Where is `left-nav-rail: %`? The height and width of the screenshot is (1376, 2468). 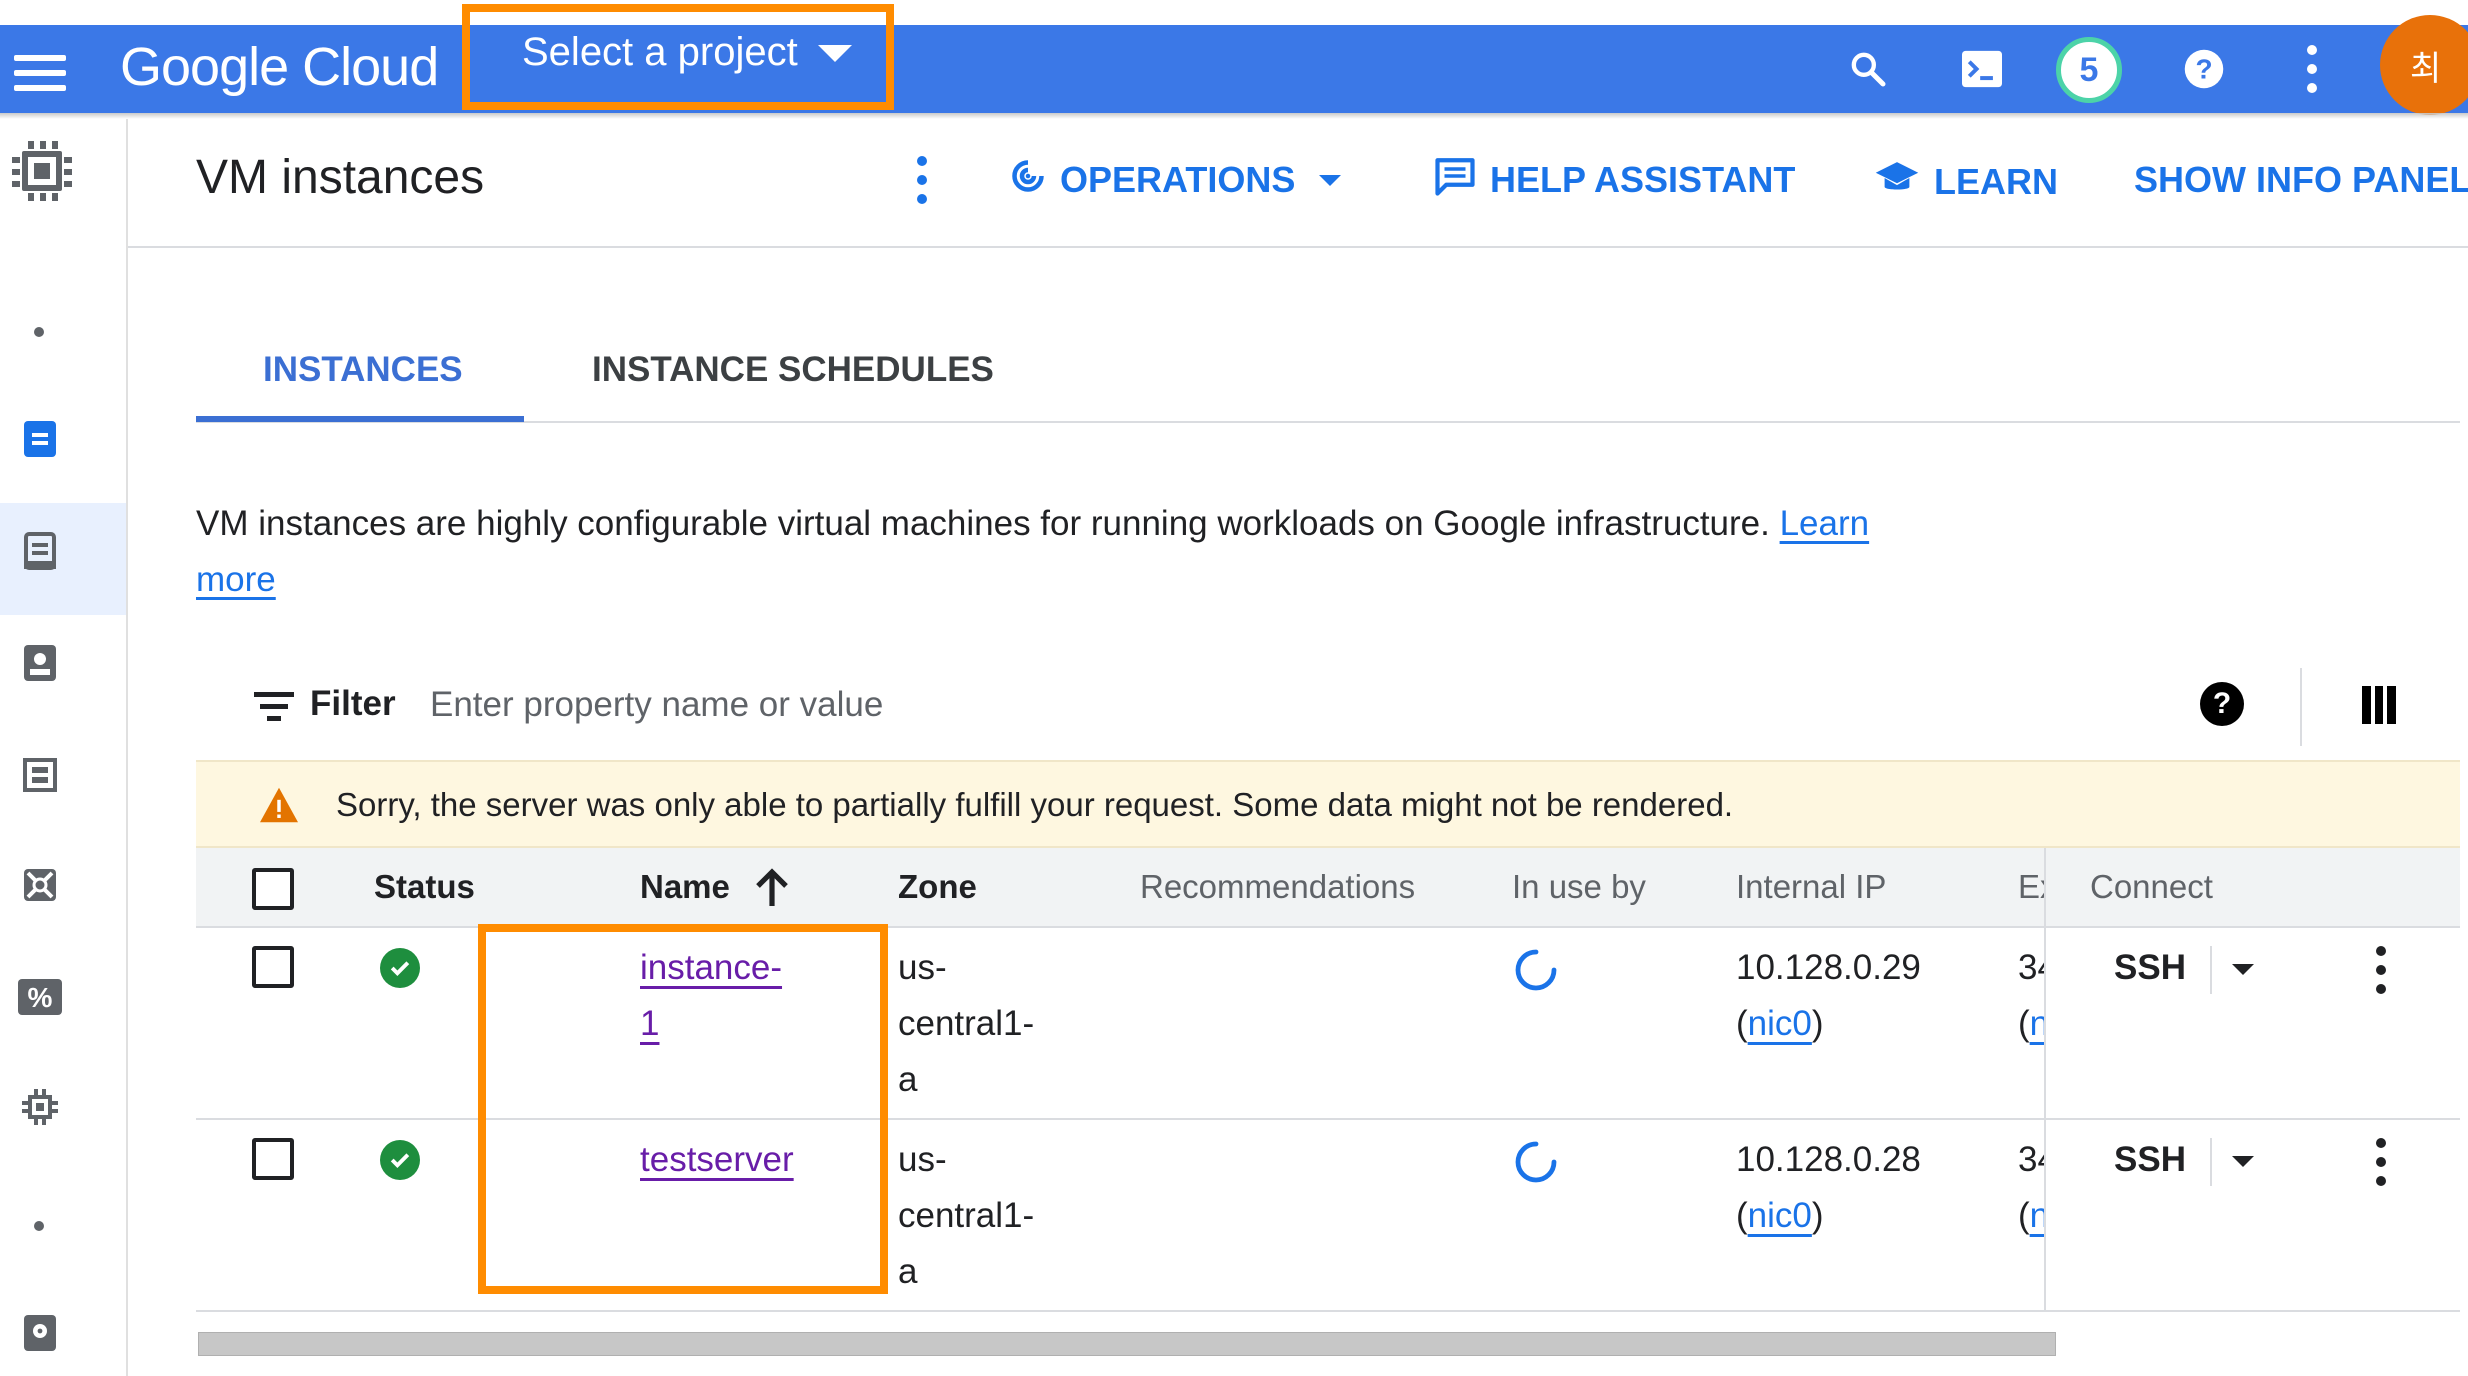
left-nav-rail: % is located at coordinates (64, 747).